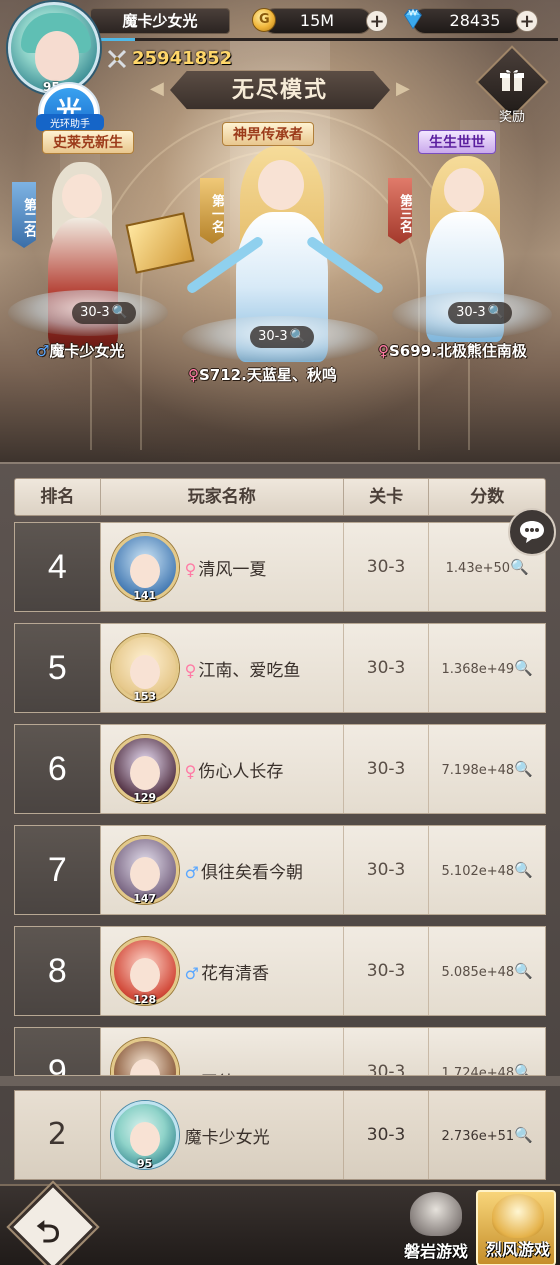  What do you see at coordinates (227, 971) in the screenshot?
I see `row-player-name: ♂ 花有清香` at bounding box center [227, 971].